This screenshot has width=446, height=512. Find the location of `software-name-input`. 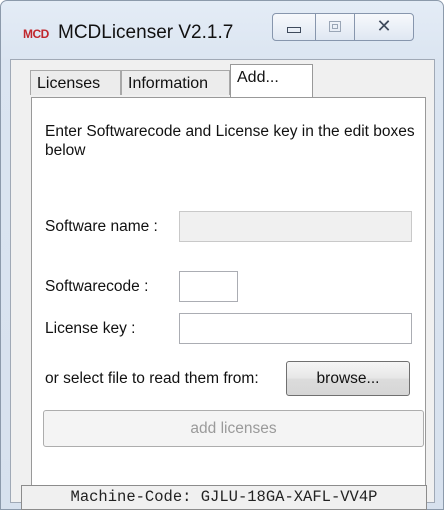

software-name-input is located at coordinates (295, 226).